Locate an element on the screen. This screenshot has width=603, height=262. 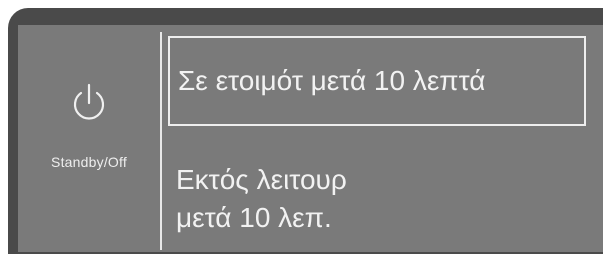
menu-item-label: Εκτός λειτουρ μετά 10 λεπ. is located at coordinates (261, 198).